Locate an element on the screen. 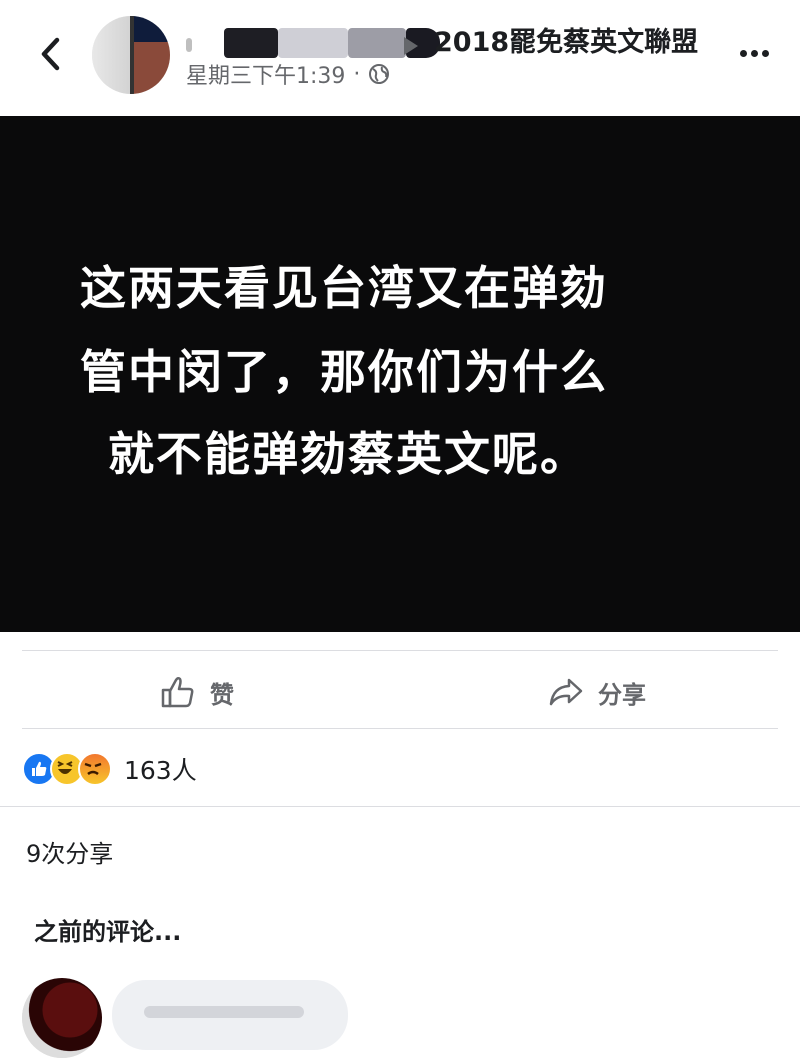 The height and width of the screenshot is (1058, 800). thumbs-up-icon is located at coordinates (177, 692).